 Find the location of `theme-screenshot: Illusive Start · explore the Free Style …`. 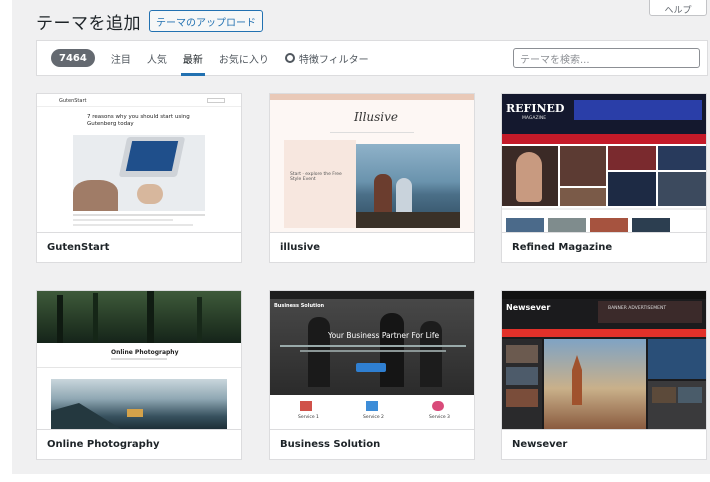

theme-screenshot: Illusive Start · explore the Free Style … is located at coordinates (372, 163).